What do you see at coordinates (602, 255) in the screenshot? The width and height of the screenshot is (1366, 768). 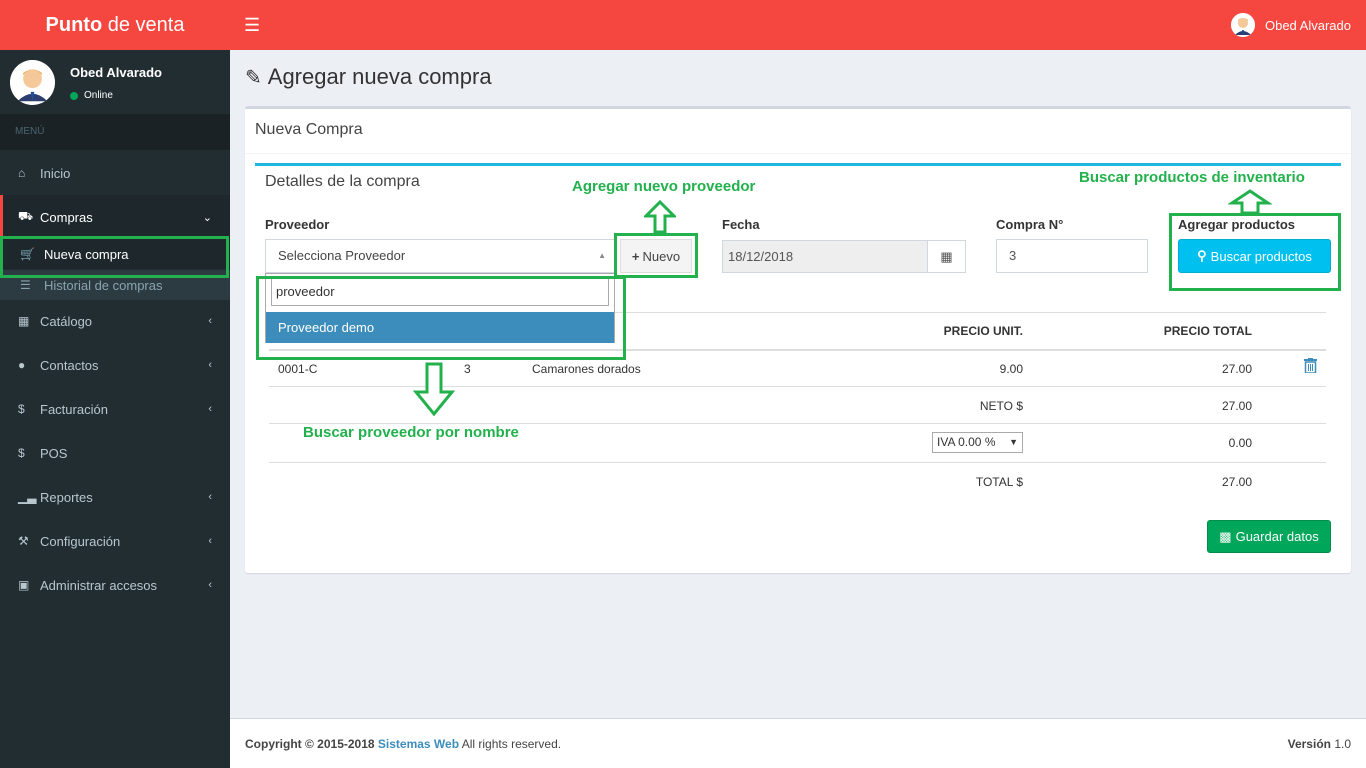 I see `caret-up-icon: ▲` at bounding box center [602, 255].